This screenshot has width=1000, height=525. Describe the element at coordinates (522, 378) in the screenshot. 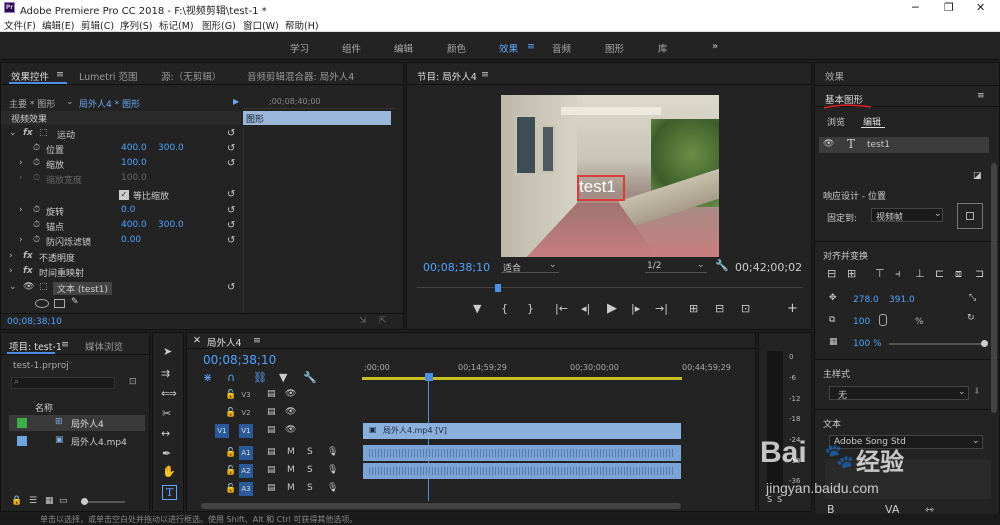

I see `work-area-bar` at that location.